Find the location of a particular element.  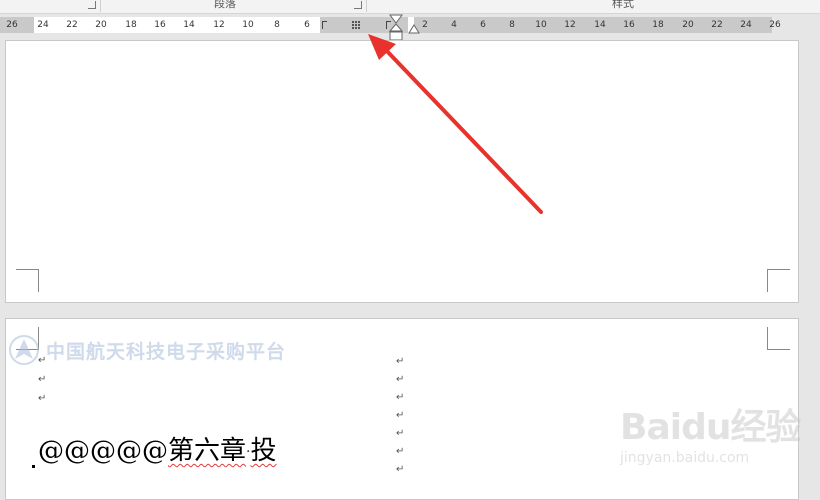

baidu-jingyan-watermark: Baidu经验 jingyan.baidu.com is located at coordinates (710, 432).